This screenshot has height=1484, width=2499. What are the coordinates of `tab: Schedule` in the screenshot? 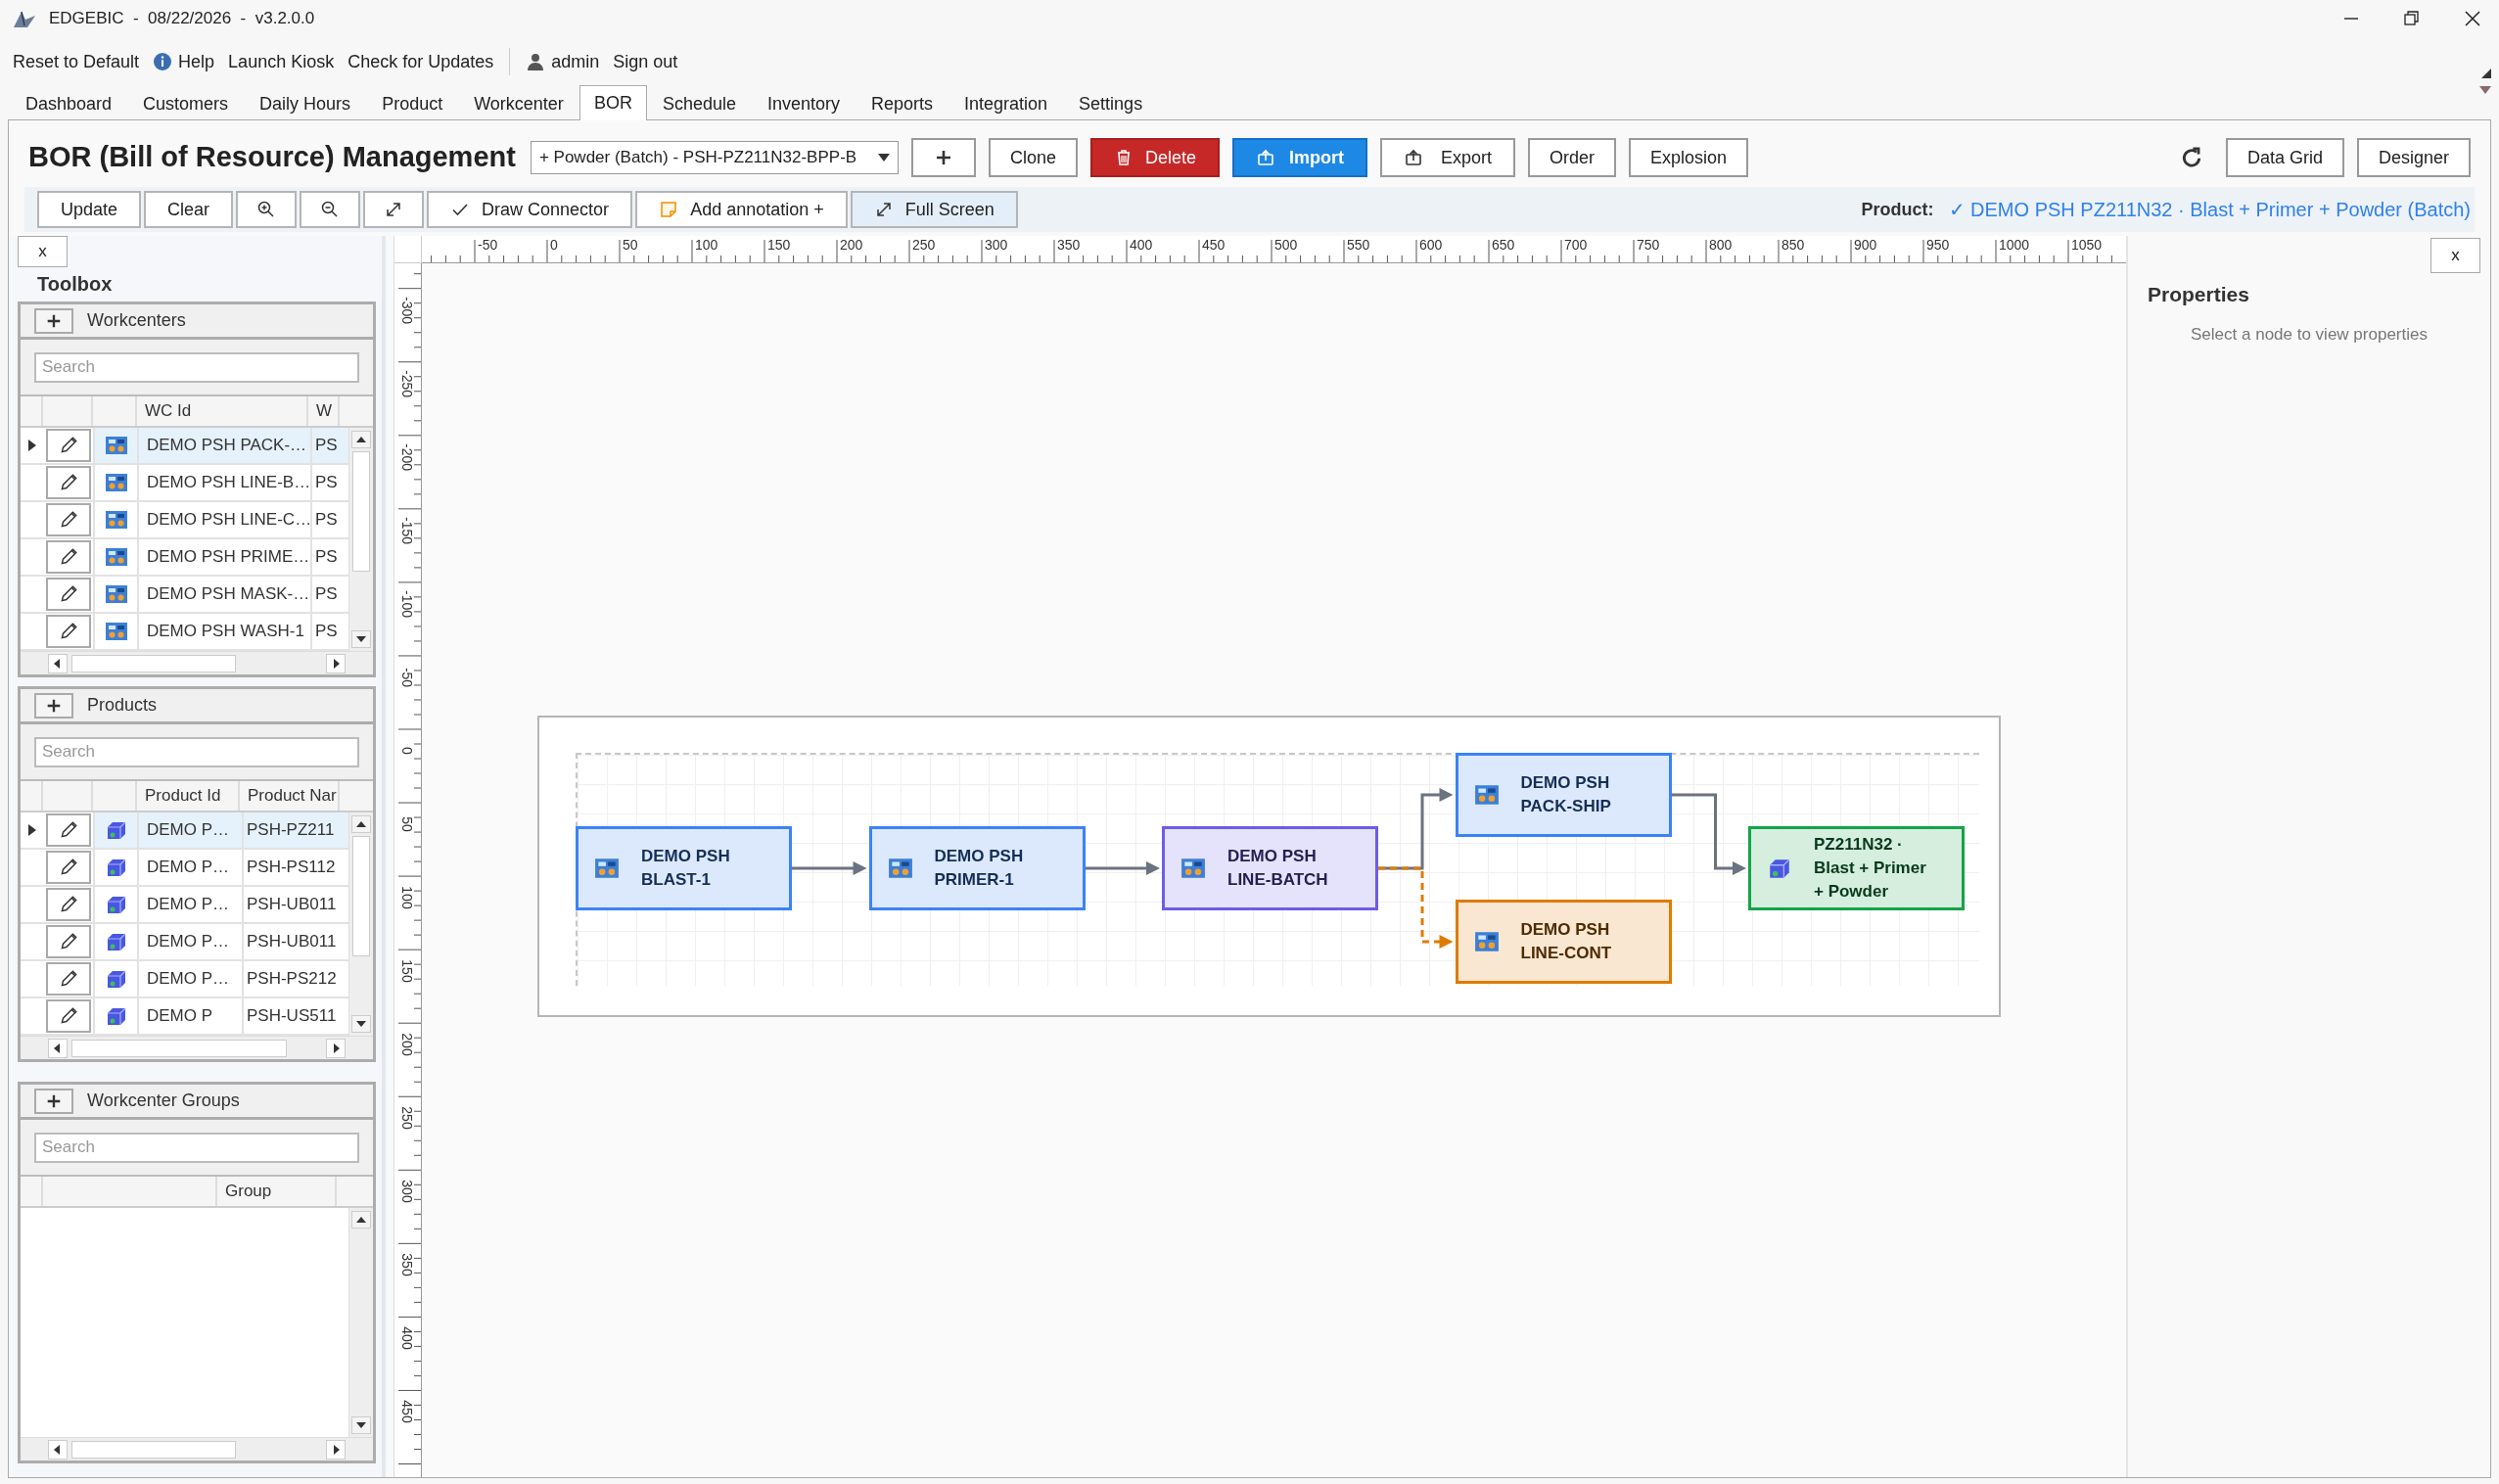 It's located at (699, 103).